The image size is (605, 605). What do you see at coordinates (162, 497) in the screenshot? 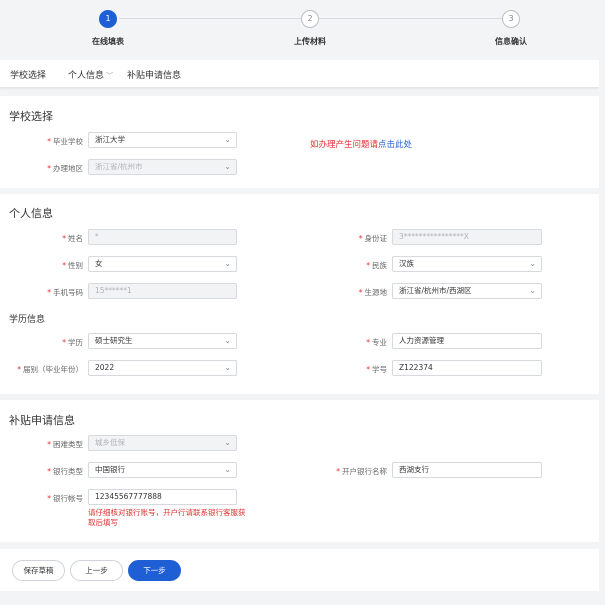
I see `account-number-input: 12345567777888` at bounding box center [162, 497].